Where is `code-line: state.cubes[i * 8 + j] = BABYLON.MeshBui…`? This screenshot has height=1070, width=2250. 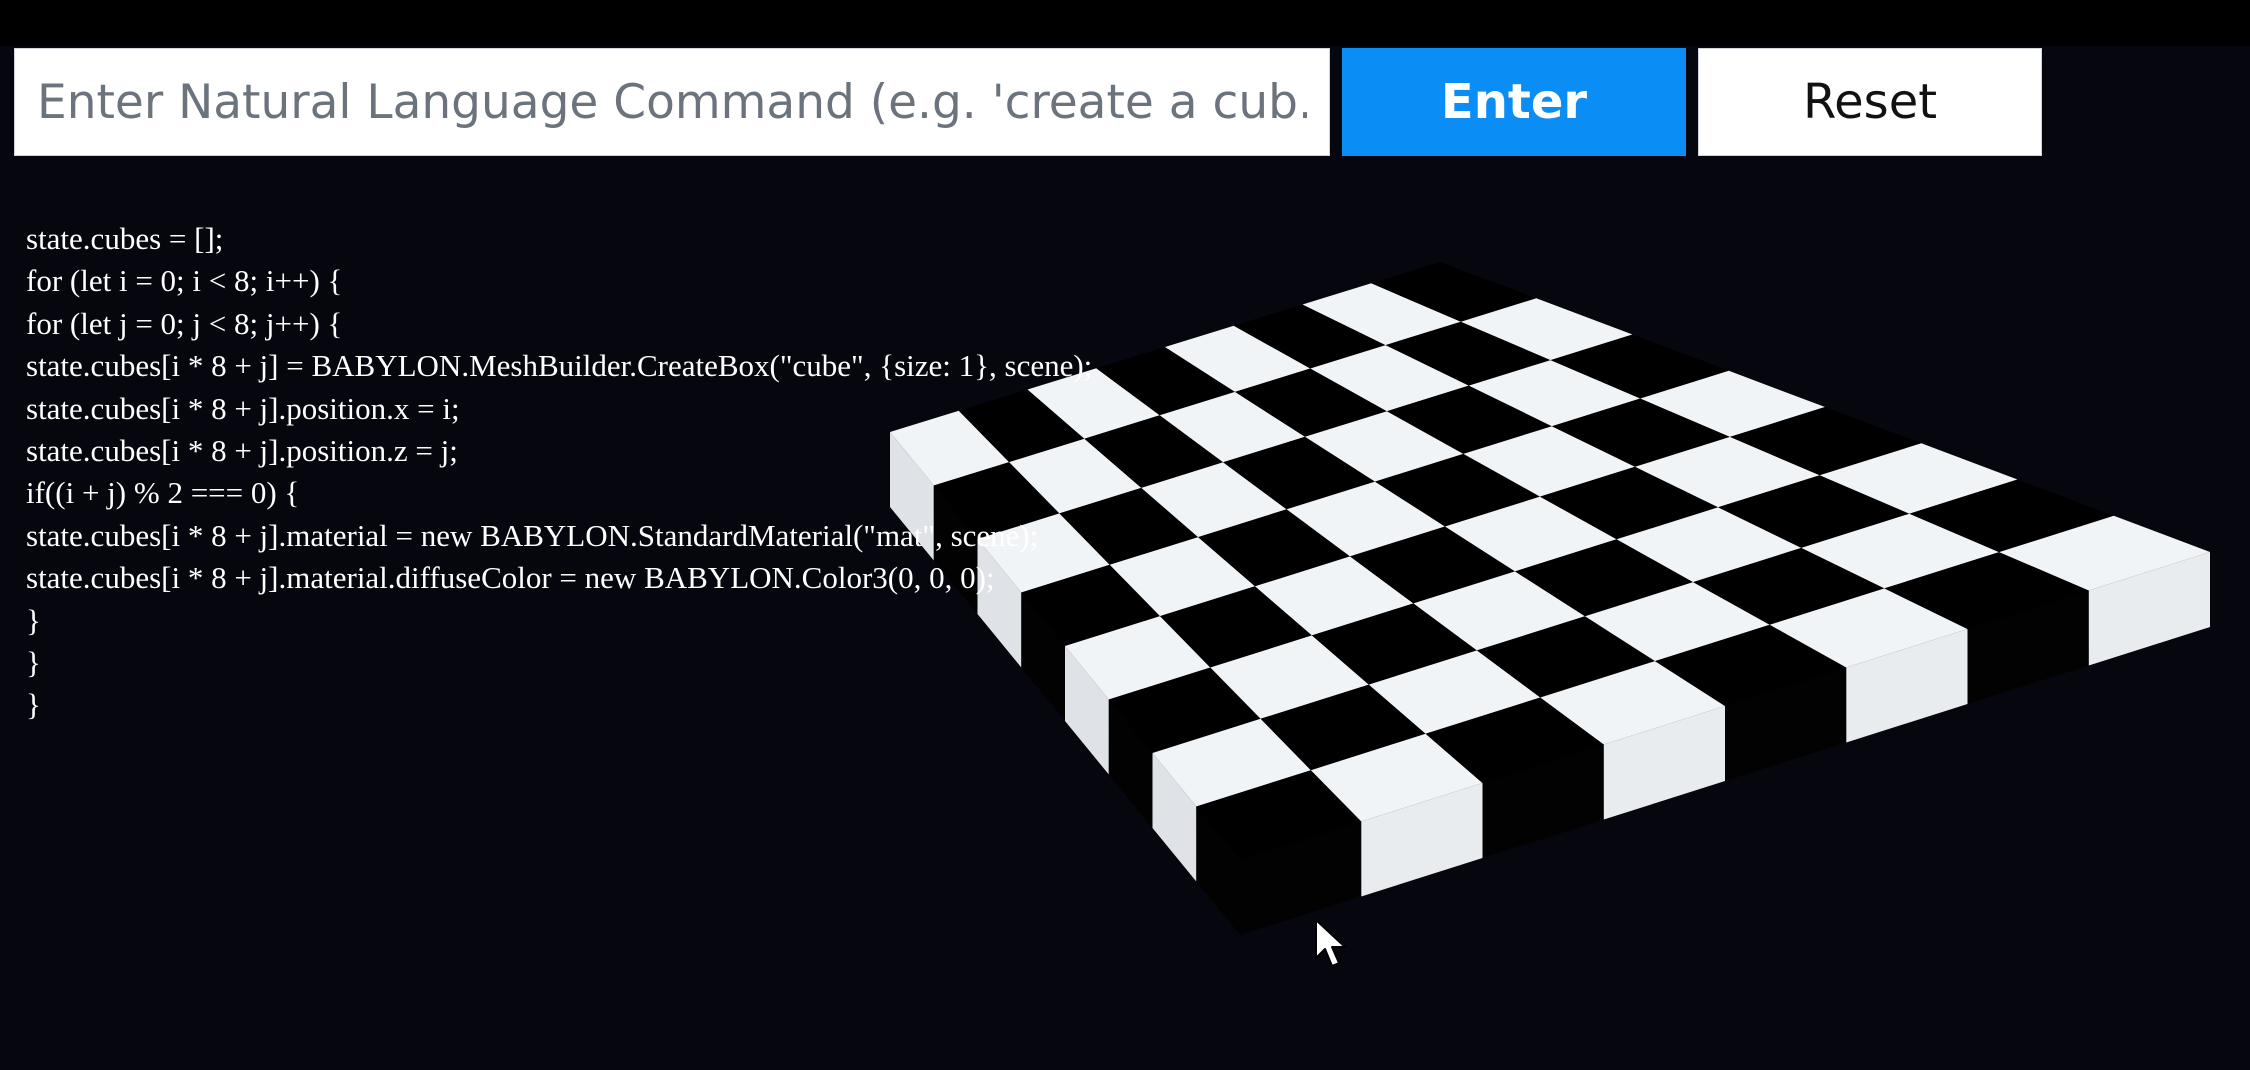
code-line: state.cubes[i * 8 + j] = BABYLON.MeshBui… is located at coordinates (559, 366).